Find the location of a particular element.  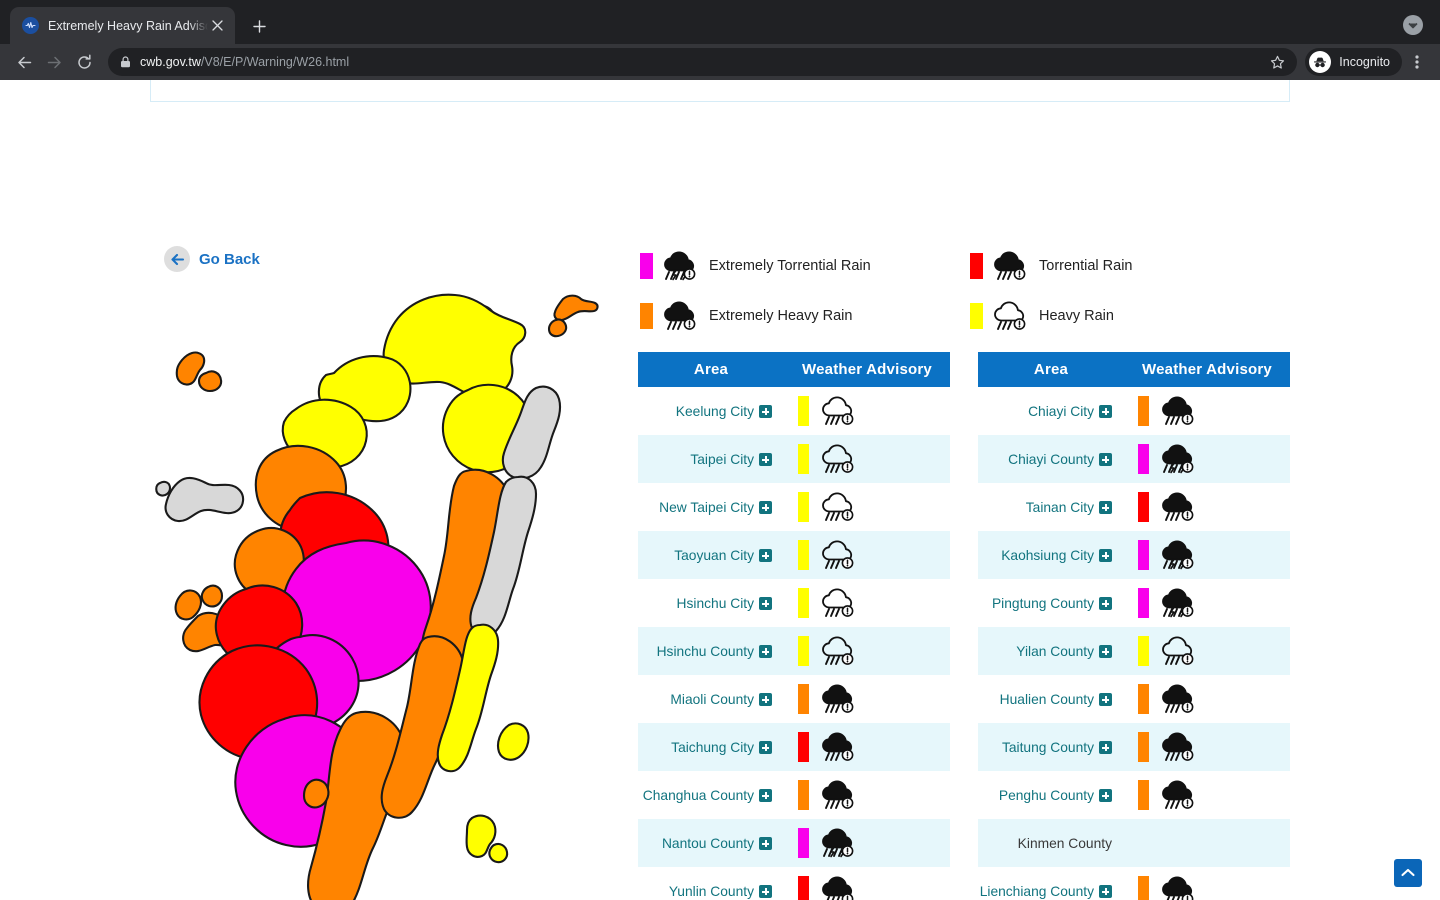

area-link: Keelung City is located at coordinates (724, 411).